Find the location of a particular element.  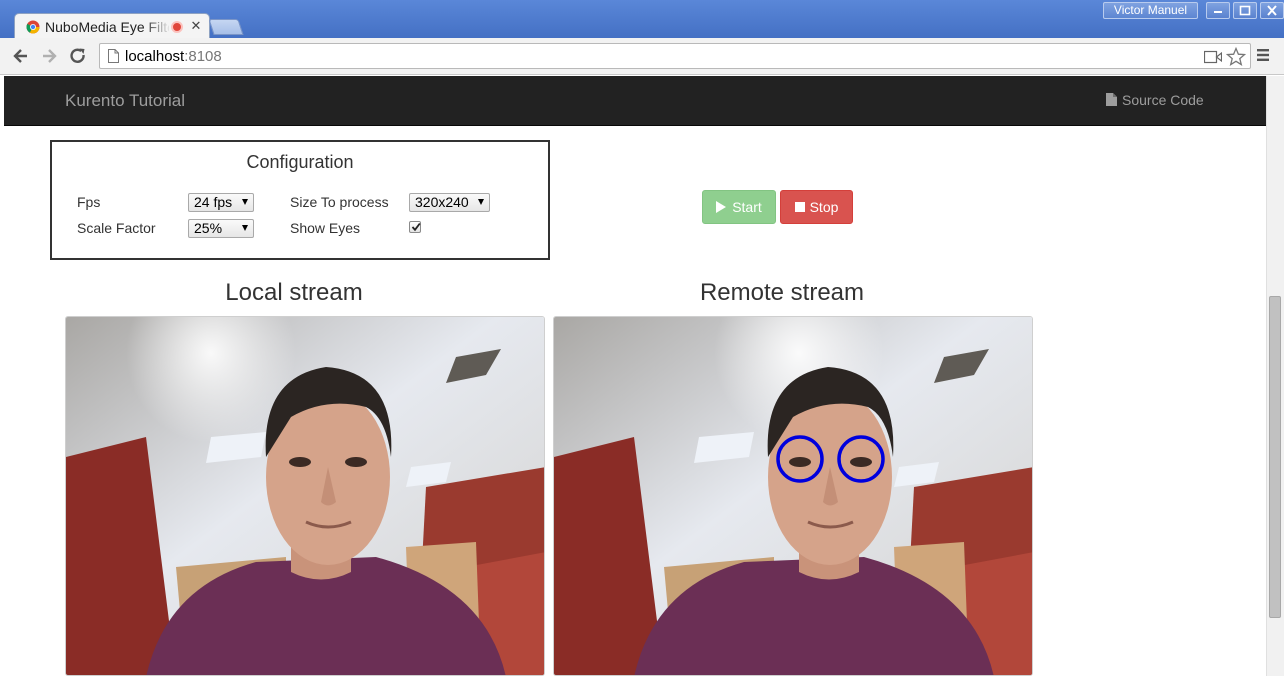

close-icon is located at coordinates (1272, 10).